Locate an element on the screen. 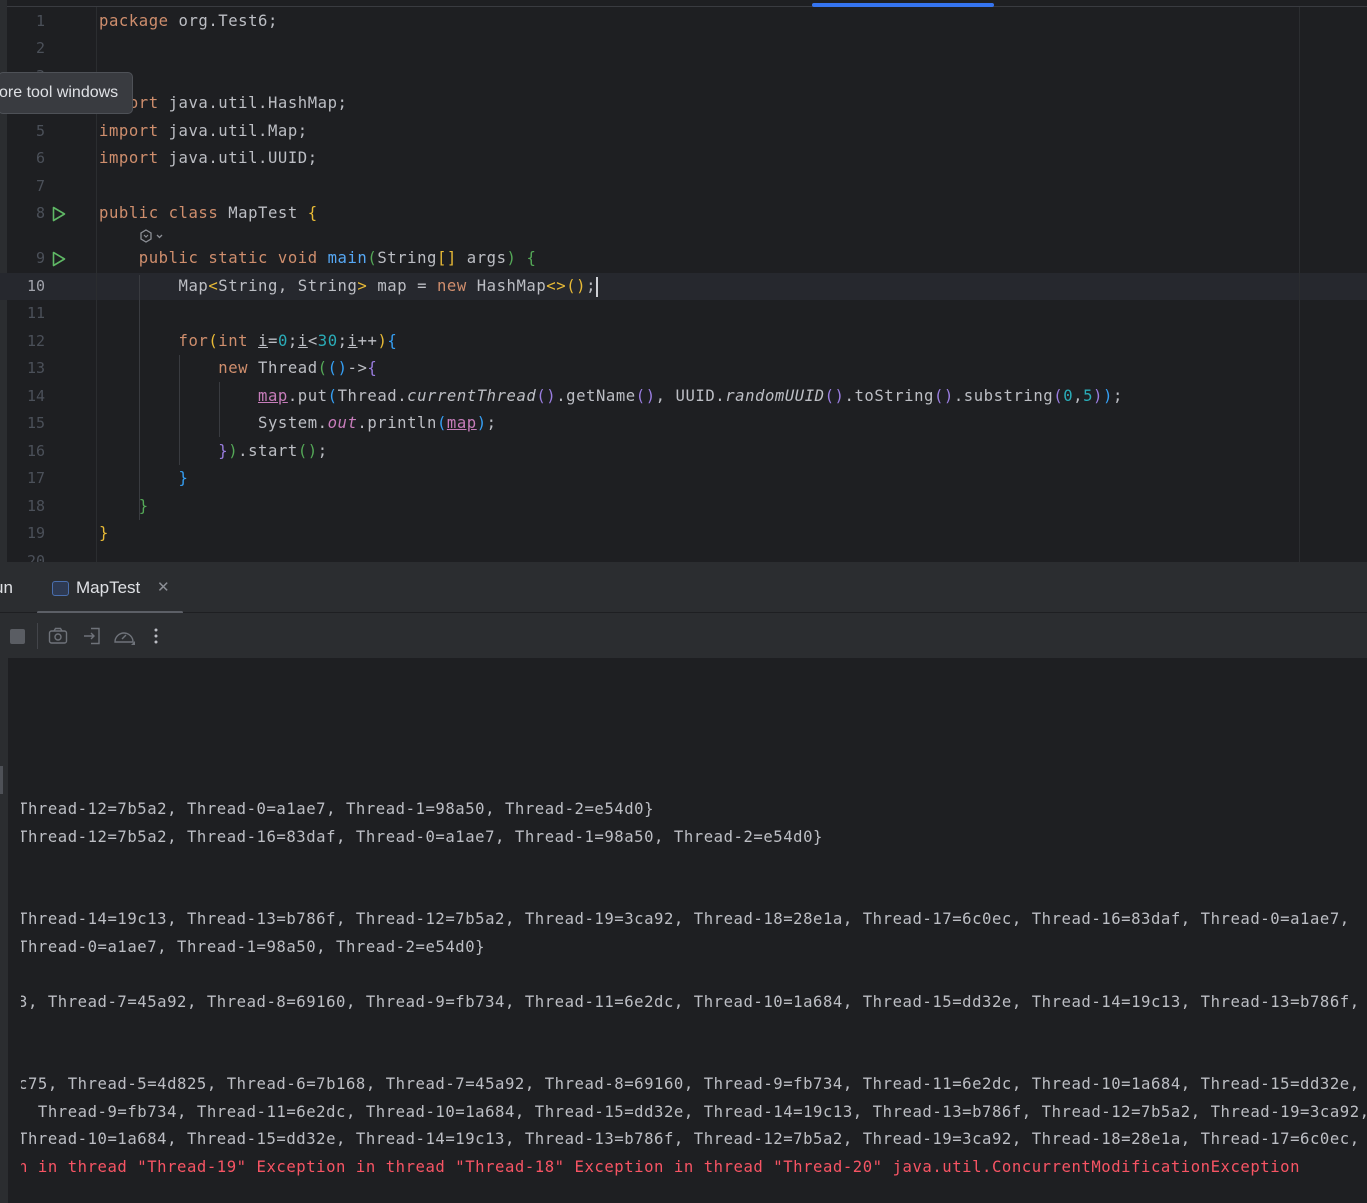 Image resolution: width=1367 pixels, height=1203 pixels. code-line: 12 for(int i=0;i<30;i++){ is located at coordinates (683, 341).